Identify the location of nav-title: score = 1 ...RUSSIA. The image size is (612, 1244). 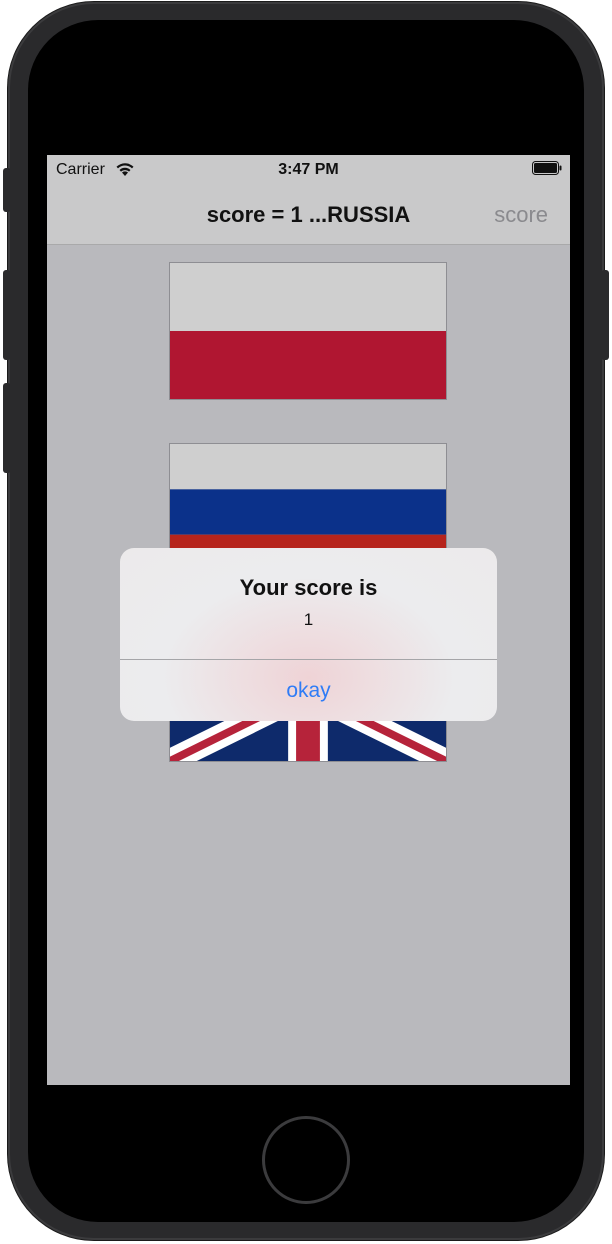
(308, 214).